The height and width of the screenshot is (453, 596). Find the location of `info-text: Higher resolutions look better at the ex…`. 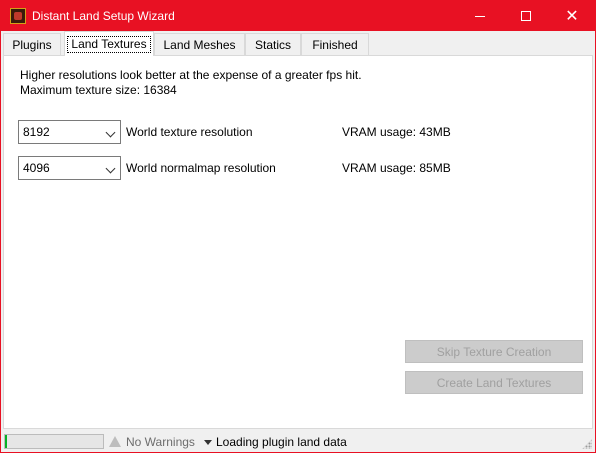

info-text: Higher resolutions look better at the ex… is located at coordinates (191, 75).